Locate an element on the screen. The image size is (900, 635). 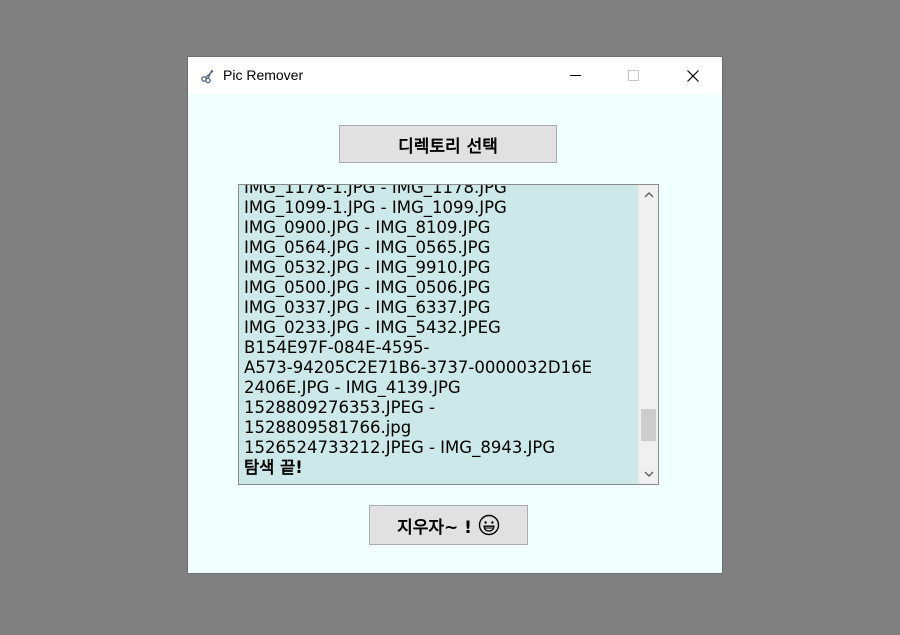
list-item: B154E97F-084E-4595- is located at coordinates (440, 348).